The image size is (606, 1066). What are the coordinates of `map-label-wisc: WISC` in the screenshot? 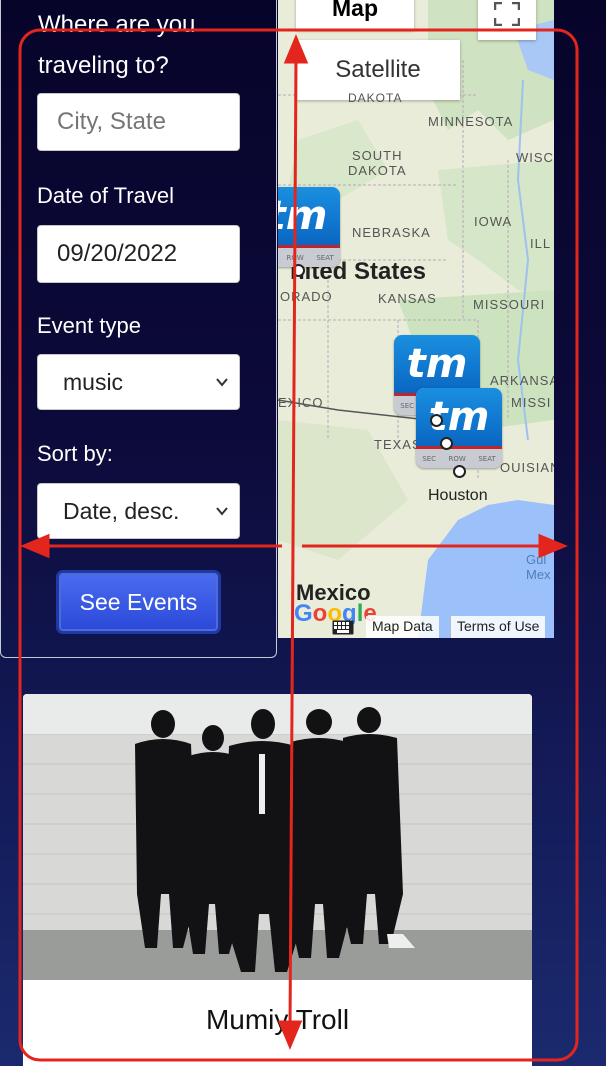 It's located at (535, 157).